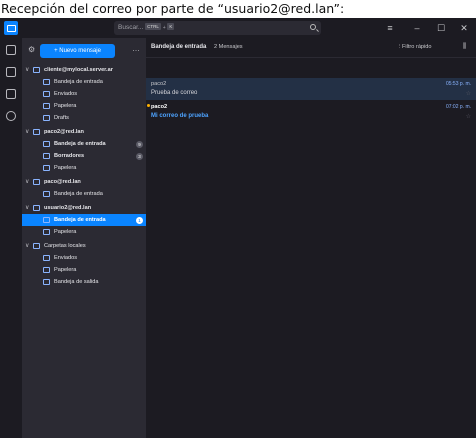 The width and height of the screenshot is (476, 438). I want to click on local-folders-icon, so click(36, 246).